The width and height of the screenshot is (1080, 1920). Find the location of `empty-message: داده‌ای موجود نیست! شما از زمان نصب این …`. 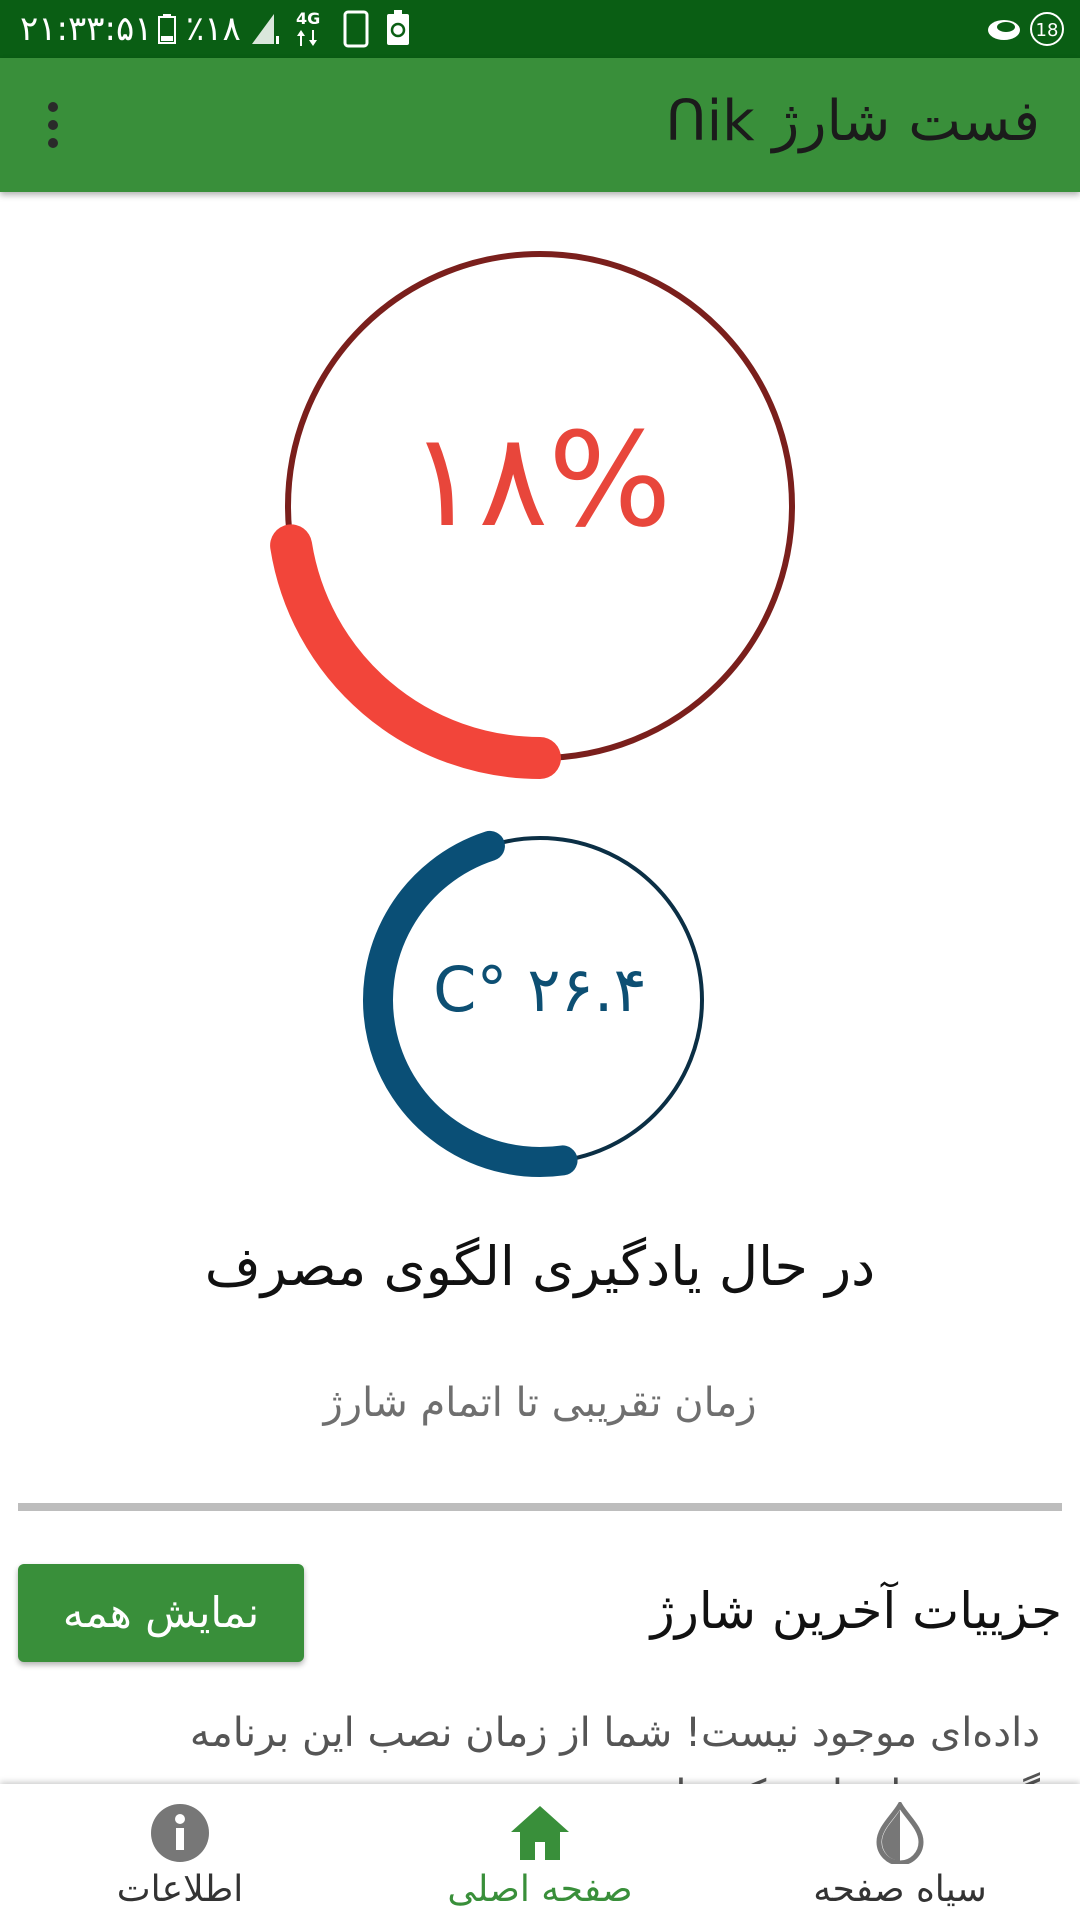

empty-message: داده‌ای موجود نیست! شما از زمان نصب این … is located at coordinates (614, 1747).